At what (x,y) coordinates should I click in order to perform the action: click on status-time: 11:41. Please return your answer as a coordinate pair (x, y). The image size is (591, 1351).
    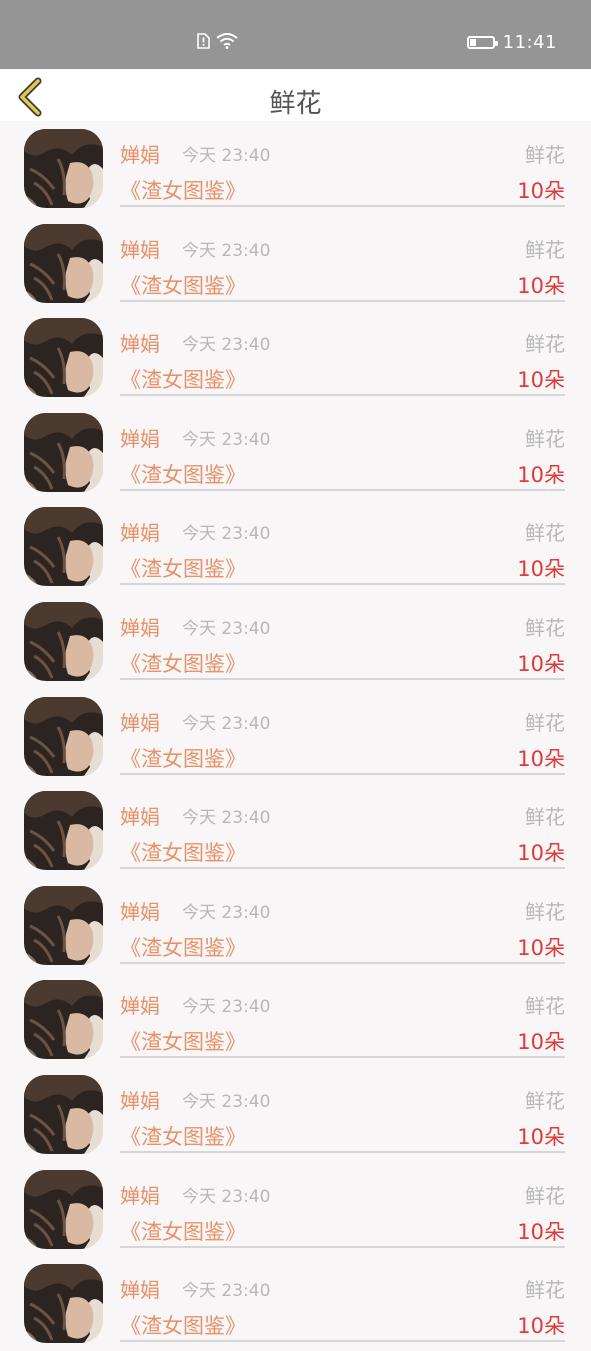
    Looking at the image, I should click on (529, 42).